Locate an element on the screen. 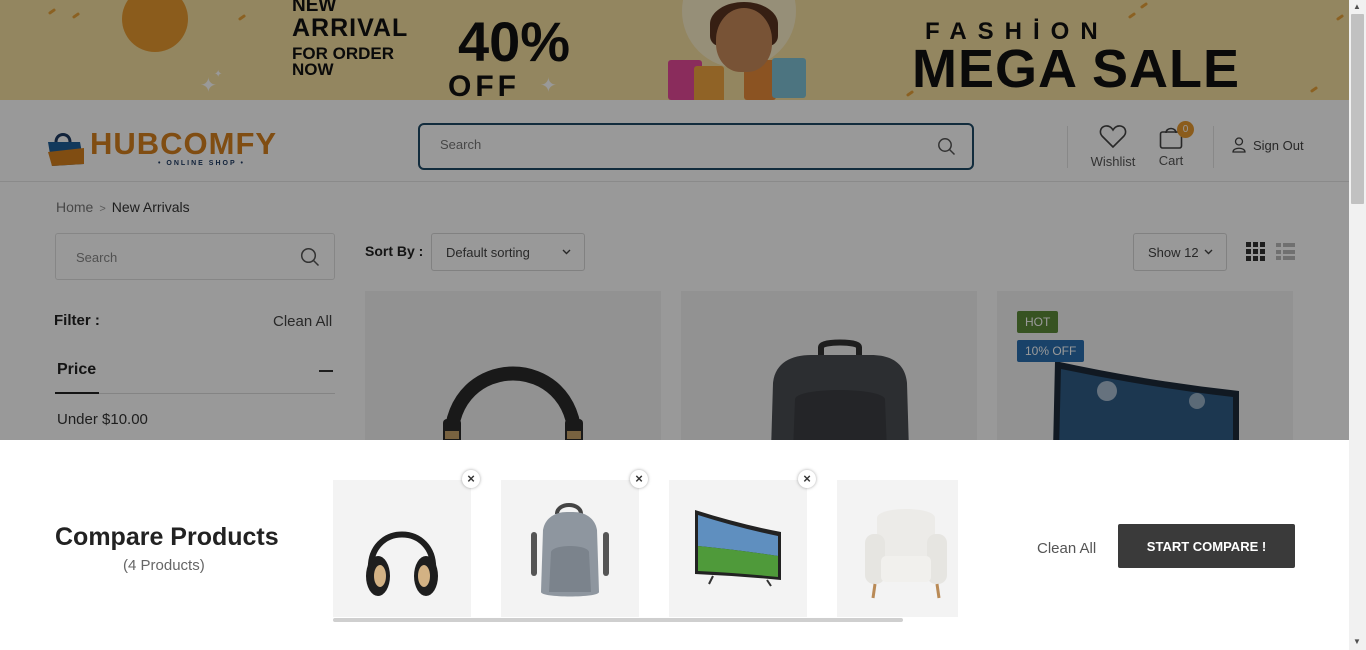 This screenshot has width=1366, height=650. compare-scrollbar is located at coordinates (618, 620).